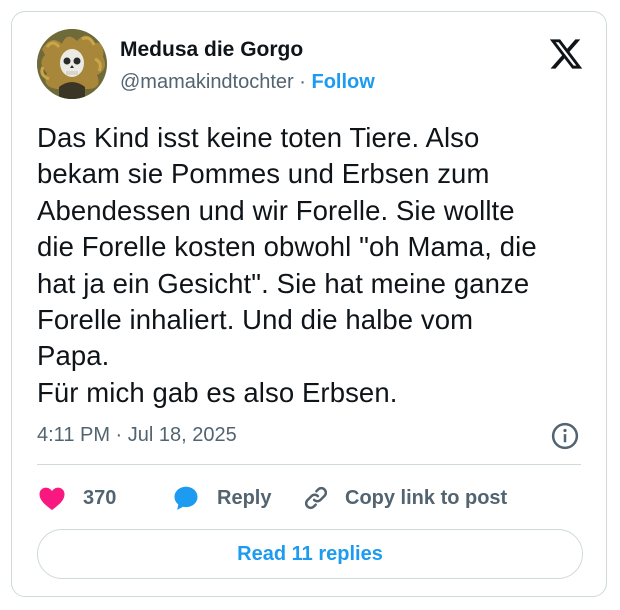  What do you see at coordinates (342, 82) in the screenshot?
I see `follow-button: Follow` at bounding box center [342, 82].